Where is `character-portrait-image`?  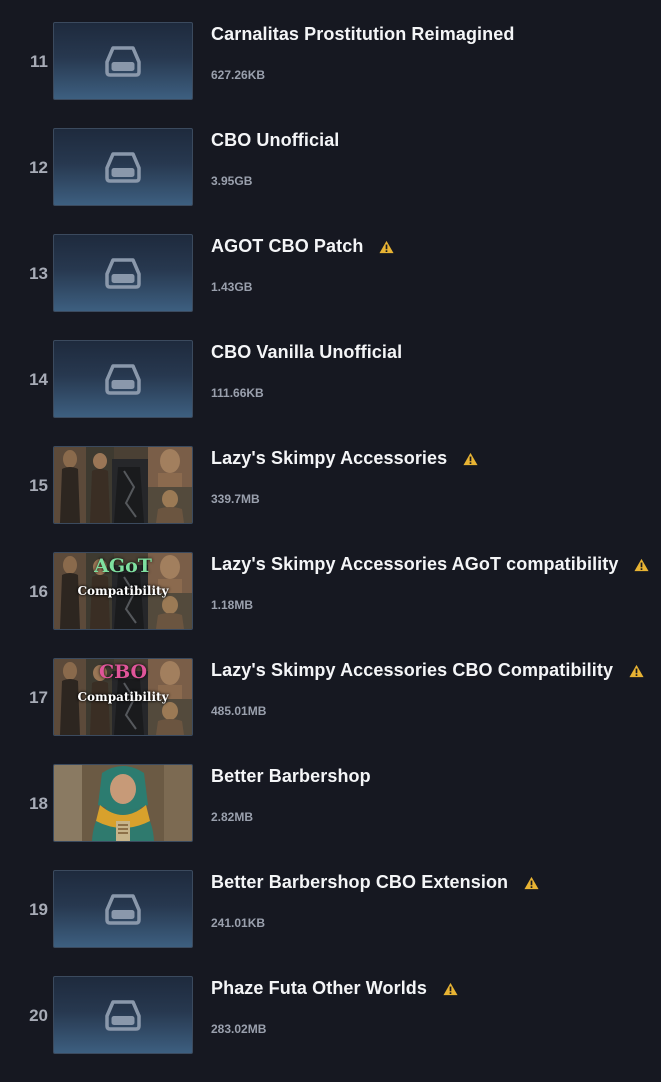 character-portrait-image is located at coordinates (123, 803).